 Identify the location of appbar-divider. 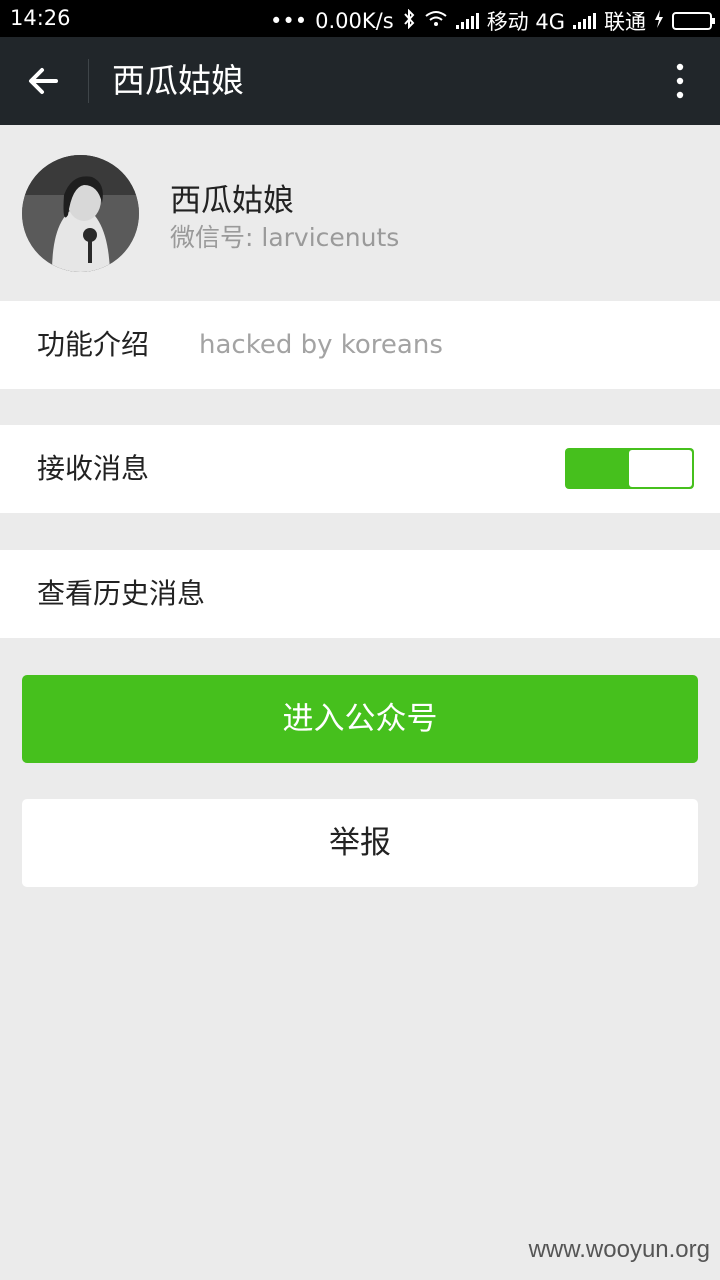
(88, 81).